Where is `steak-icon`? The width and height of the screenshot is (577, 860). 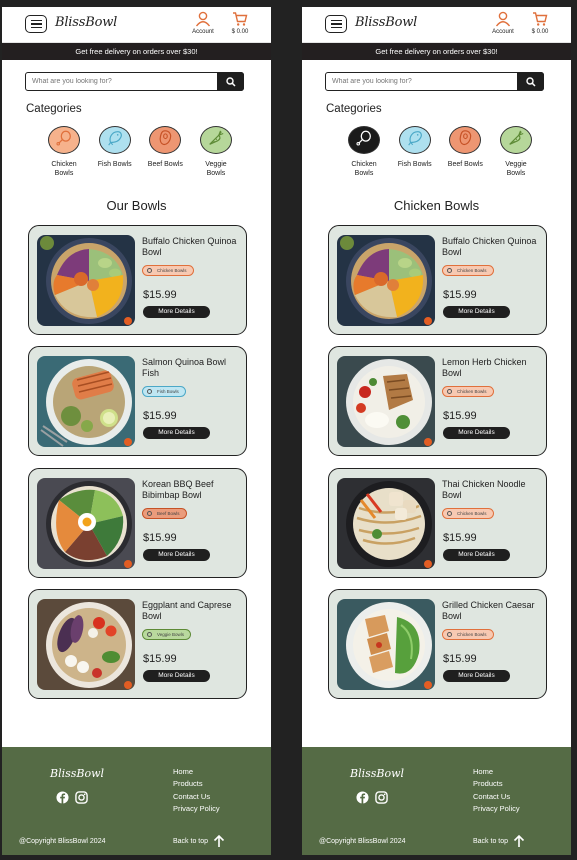 steak-icon is located at coordinates (465, 140).